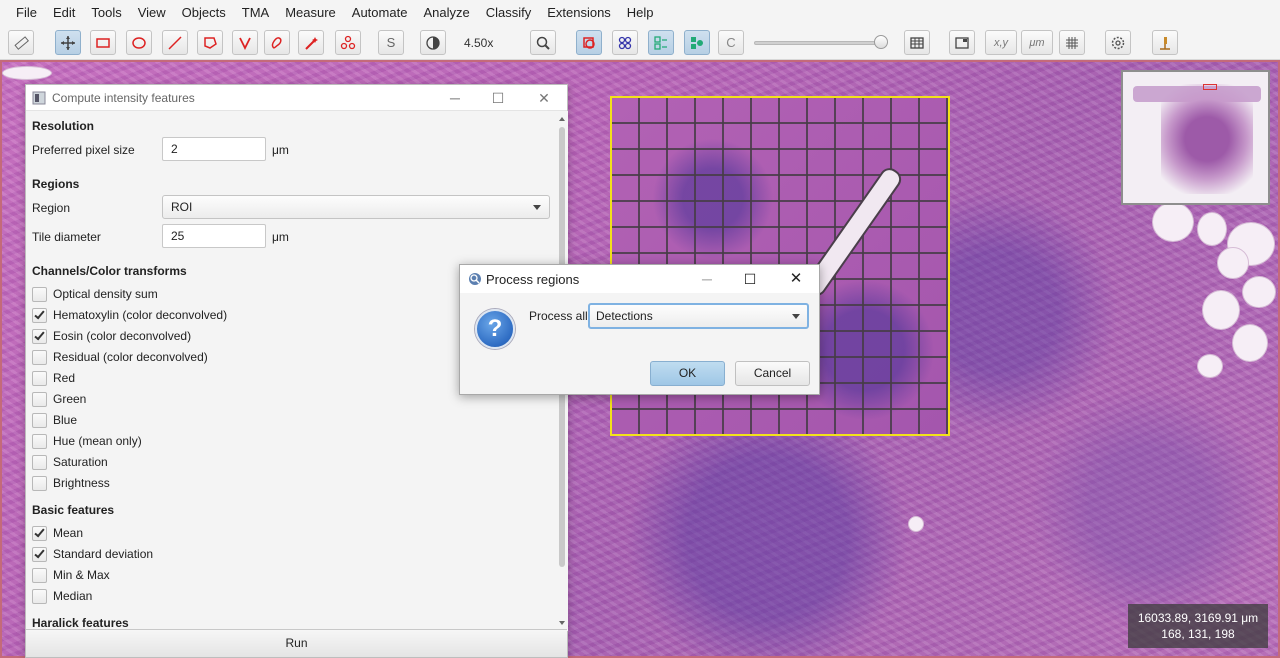 The width and height of the screenshot is (1280, 658). I want to click on run-button: Run, so click(296, 643).